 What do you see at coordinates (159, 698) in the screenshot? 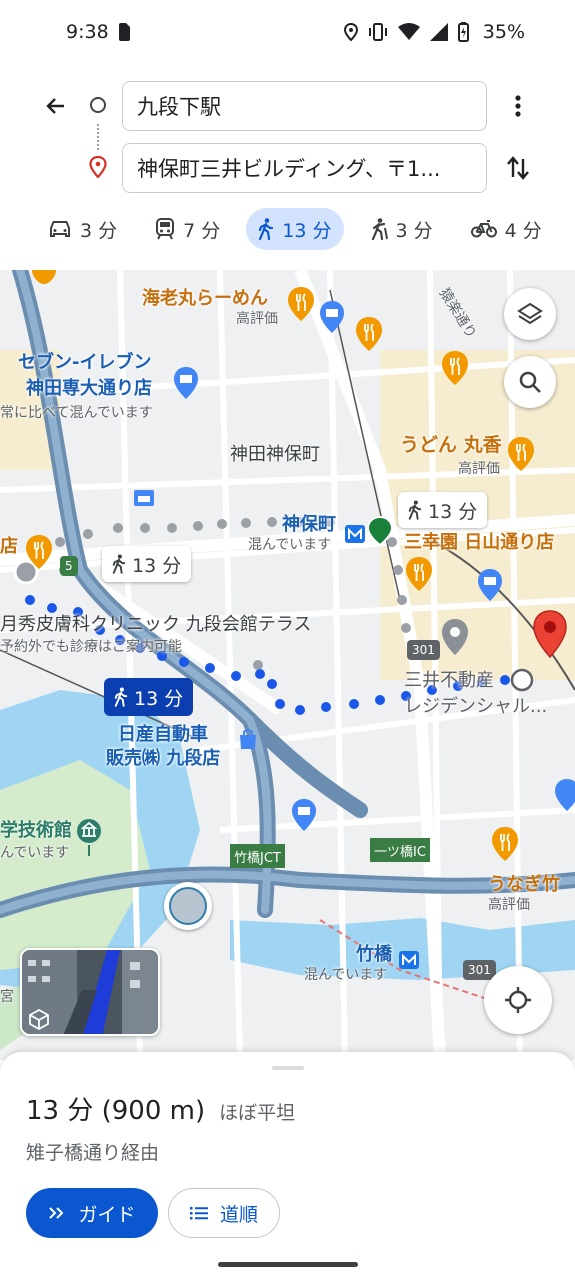
I see `selected-route-time: 13 分` at bounding box center [159, 698].